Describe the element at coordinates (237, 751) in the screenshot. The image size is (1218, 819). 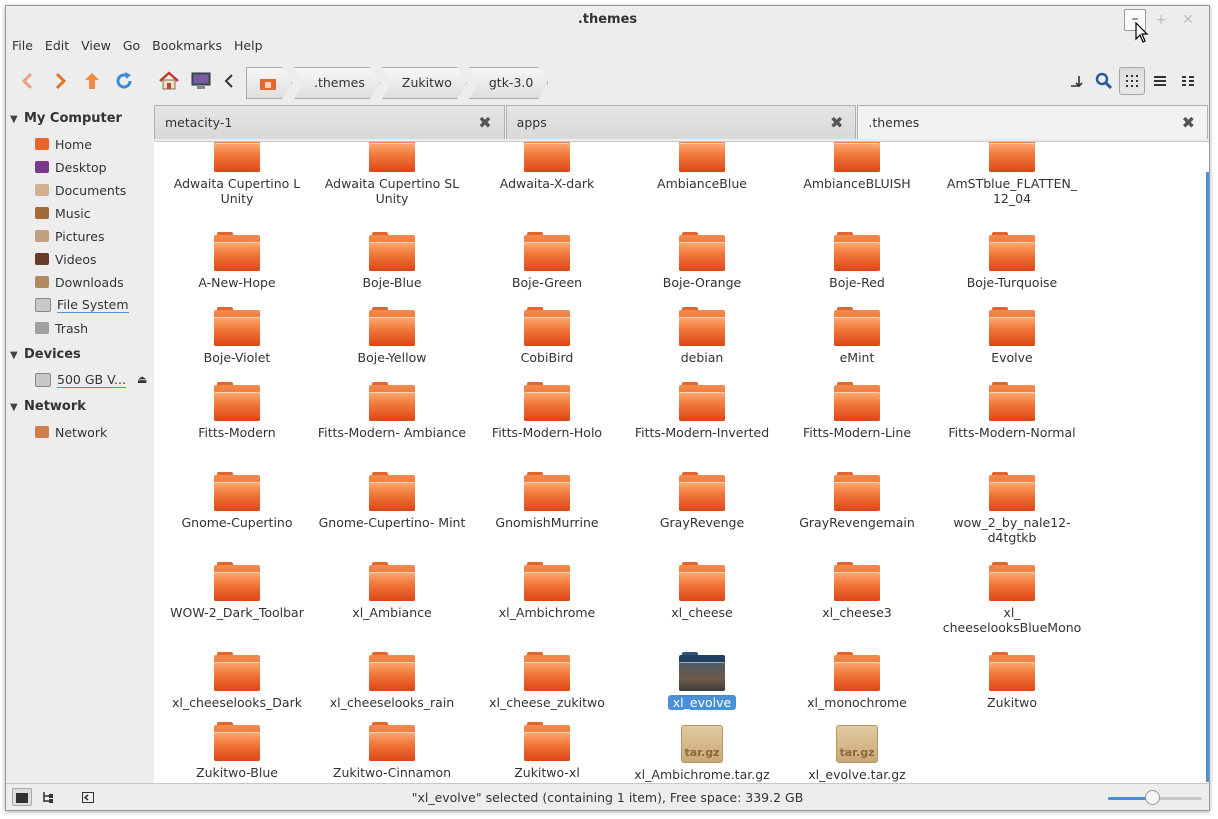
I see `folder-item: Zukitwo-Blue` at that location.